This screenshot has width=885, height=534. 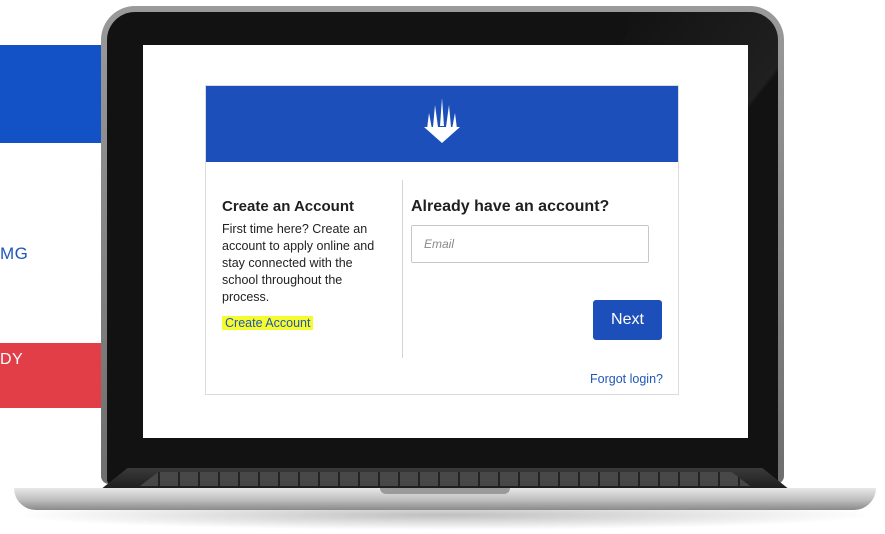 What do you see at coordinates (445, 479) in the screenshot?
I see `keyboard-keys` at bounding box center [445, 479].